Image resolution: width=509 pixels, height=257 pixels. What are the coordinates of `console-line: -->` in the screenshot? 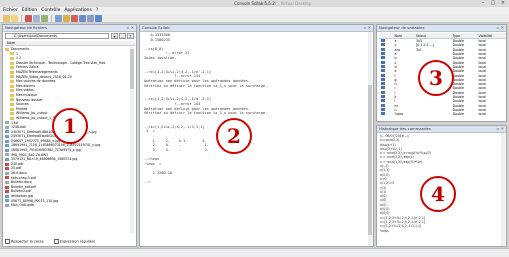 It's located at (147, 182).